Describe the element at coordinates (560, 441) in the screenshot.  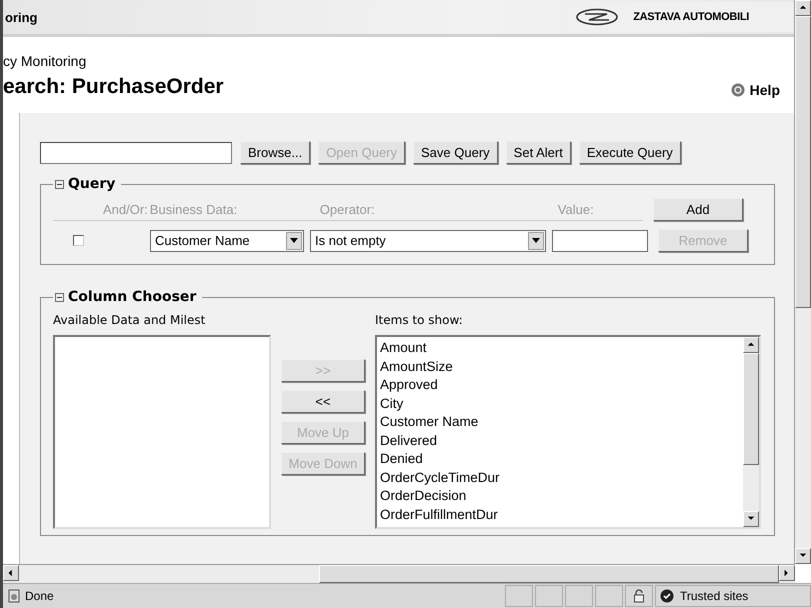
I see `list-item: Delivered` at that location.